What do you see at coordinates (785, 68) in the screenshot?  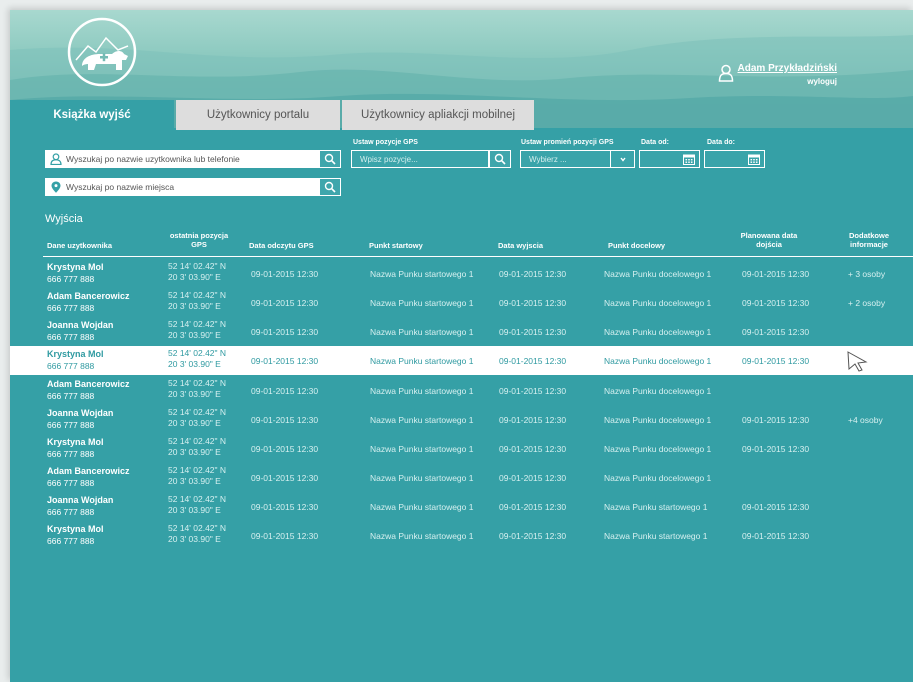 I see `user-name-link: Adam Przykładziński` at bounding box center [785, 68].